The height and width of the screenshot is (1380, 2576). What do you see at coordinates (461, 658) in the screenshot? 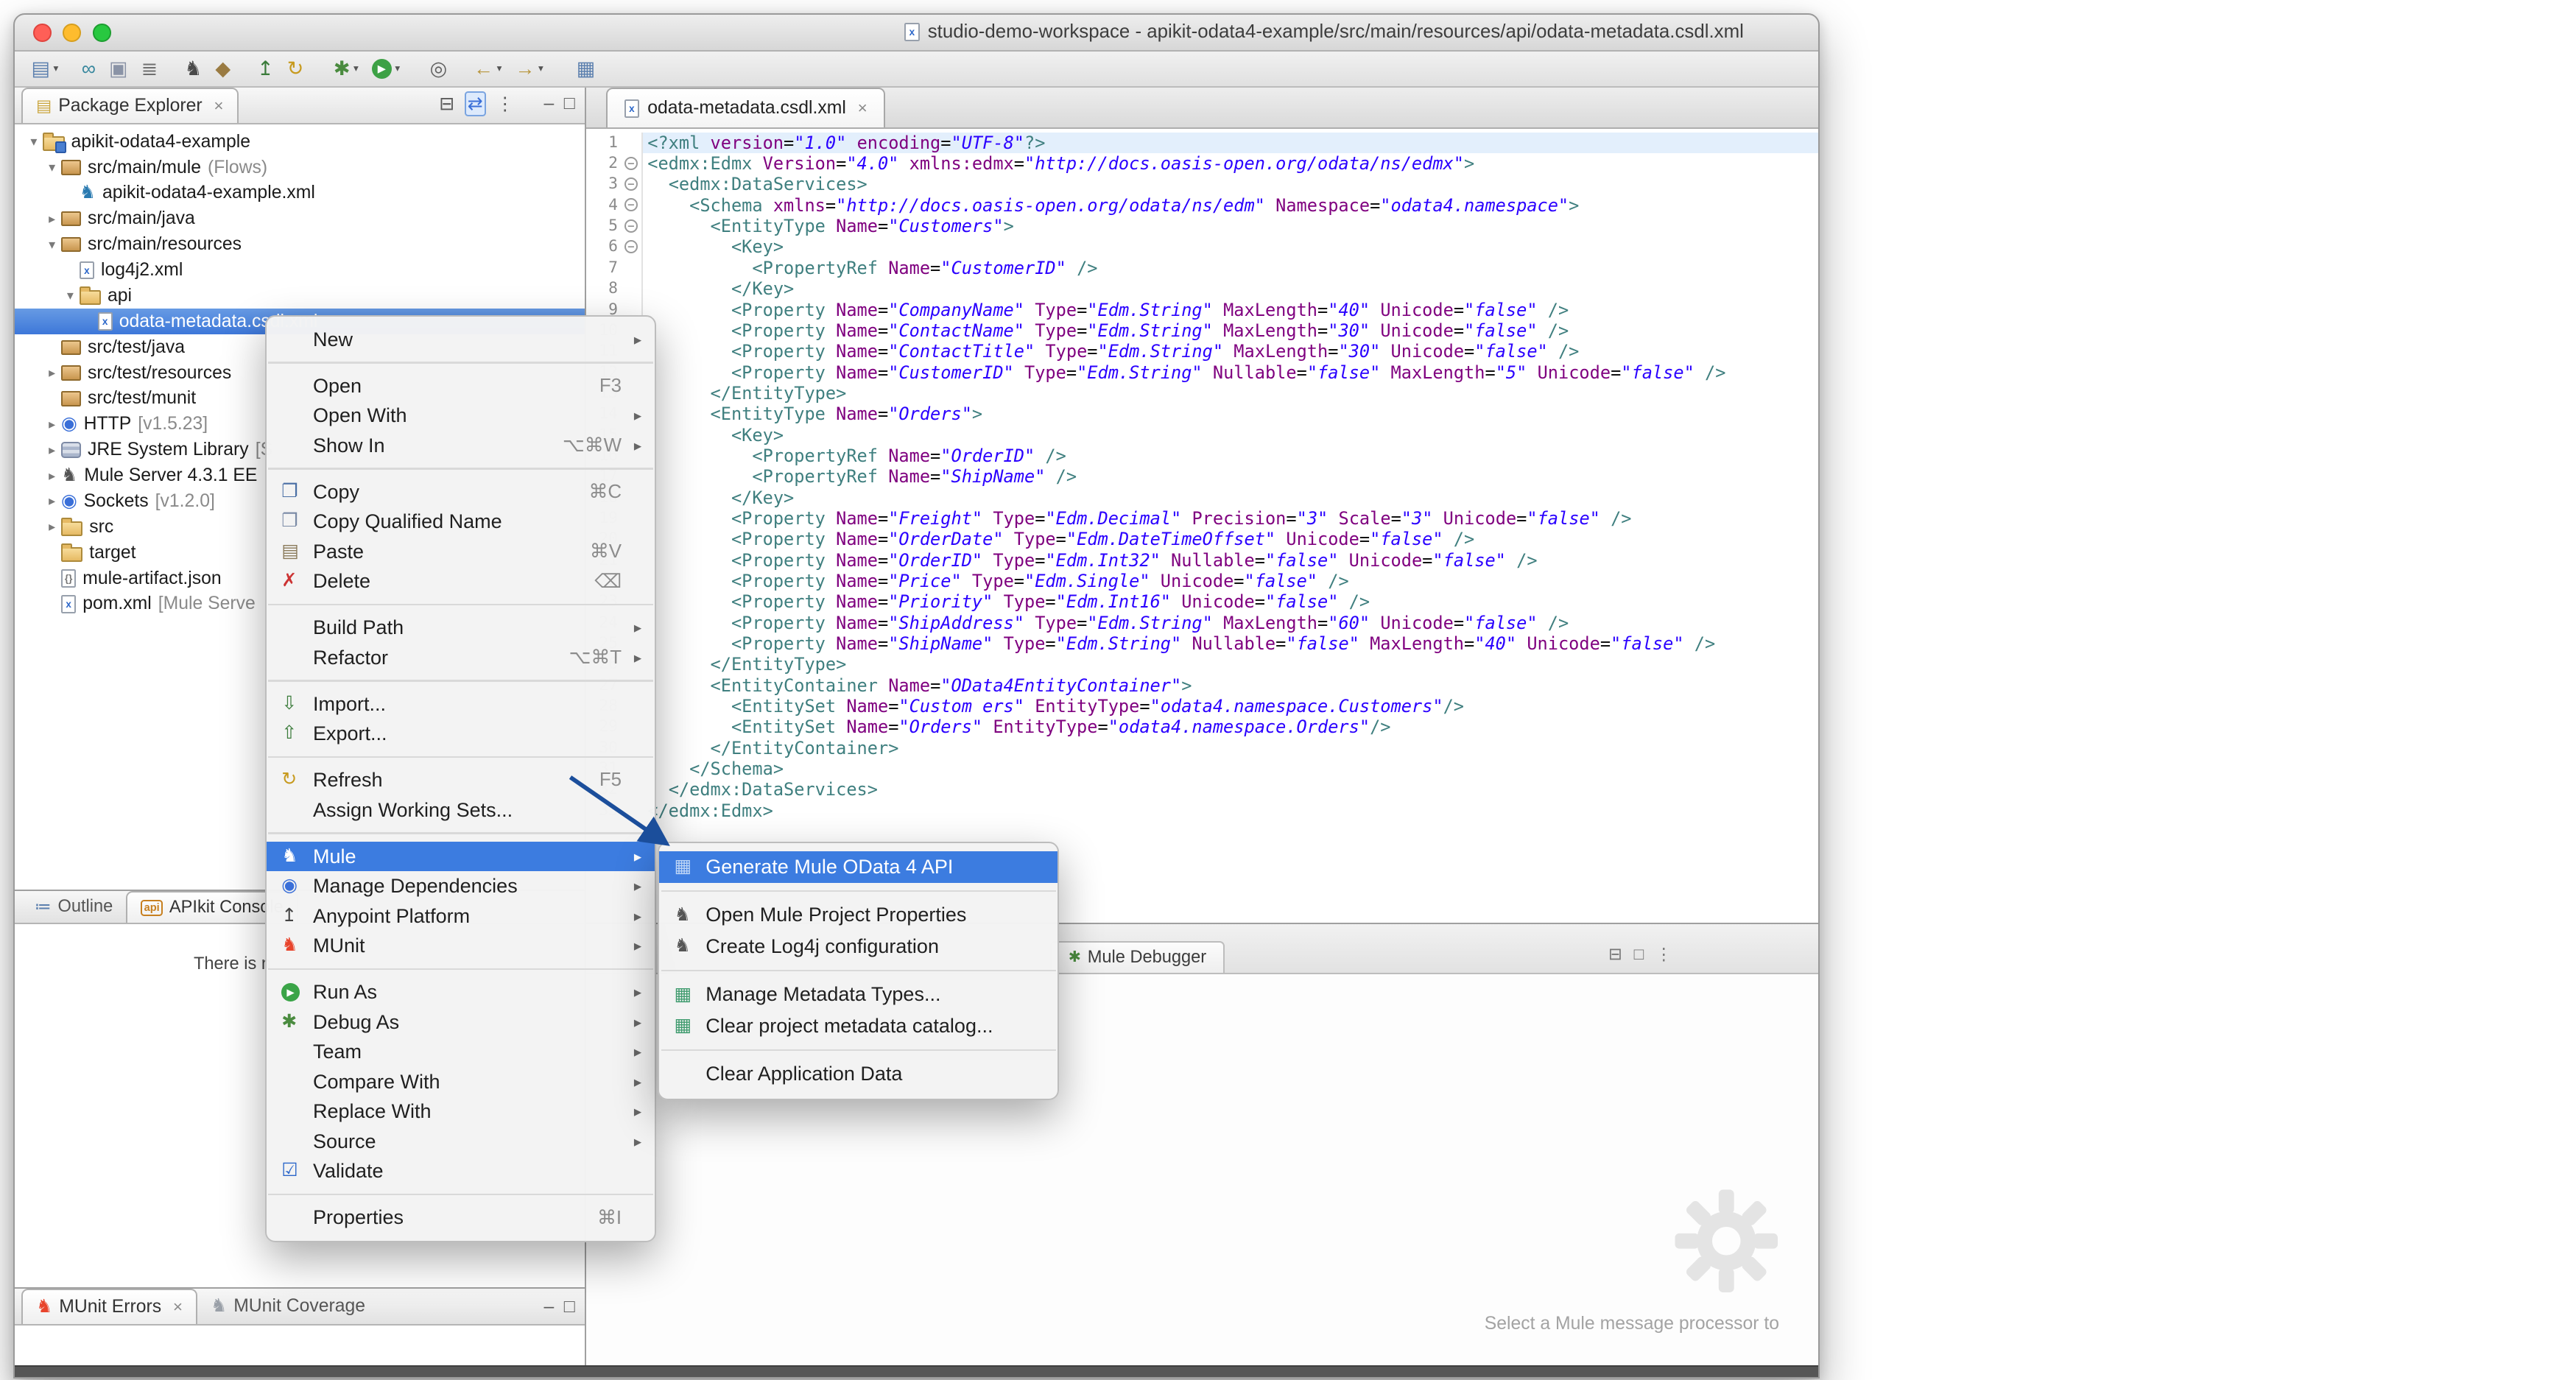
I see `menu-item-refactor: Refactor ⌥⌘T ▸` at bounding box center [461, 658].